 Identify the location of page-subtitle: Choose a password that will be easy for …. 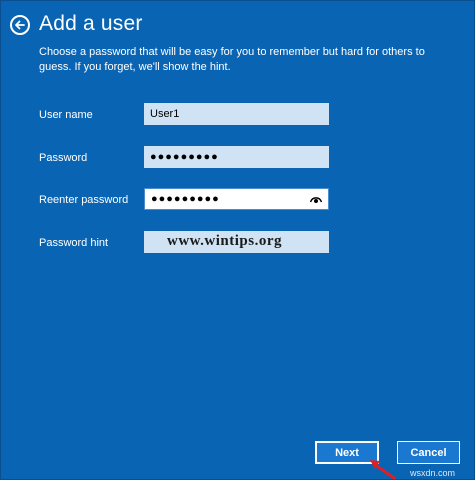
(232, 59).